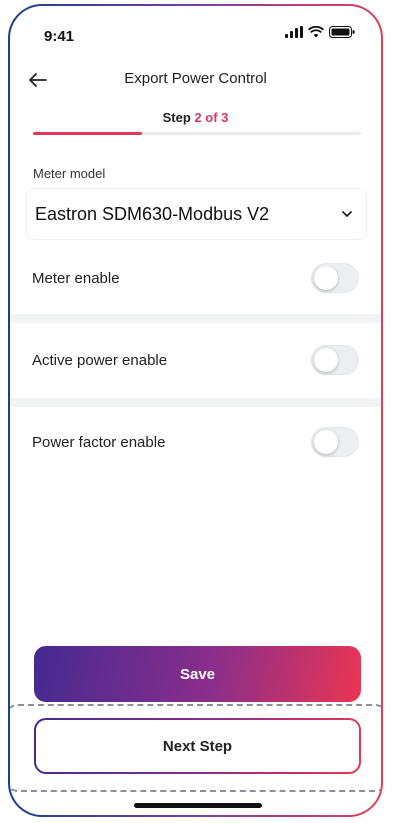 The height and width of the screenshot is (823, 393). I want to click on active-power-enable-toggle, so click(335, 360).